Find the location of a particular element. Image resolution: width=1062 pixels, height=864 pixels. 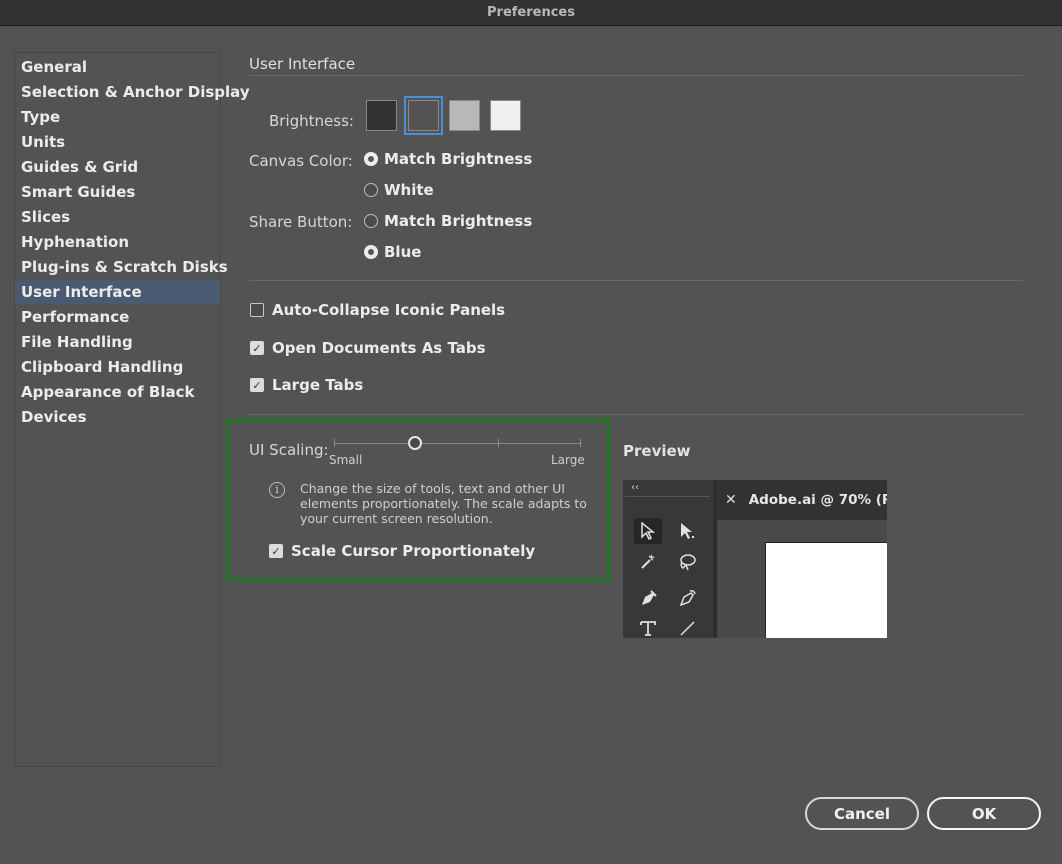

canvas-color-white-option: White is located at coordinates (399, 190).